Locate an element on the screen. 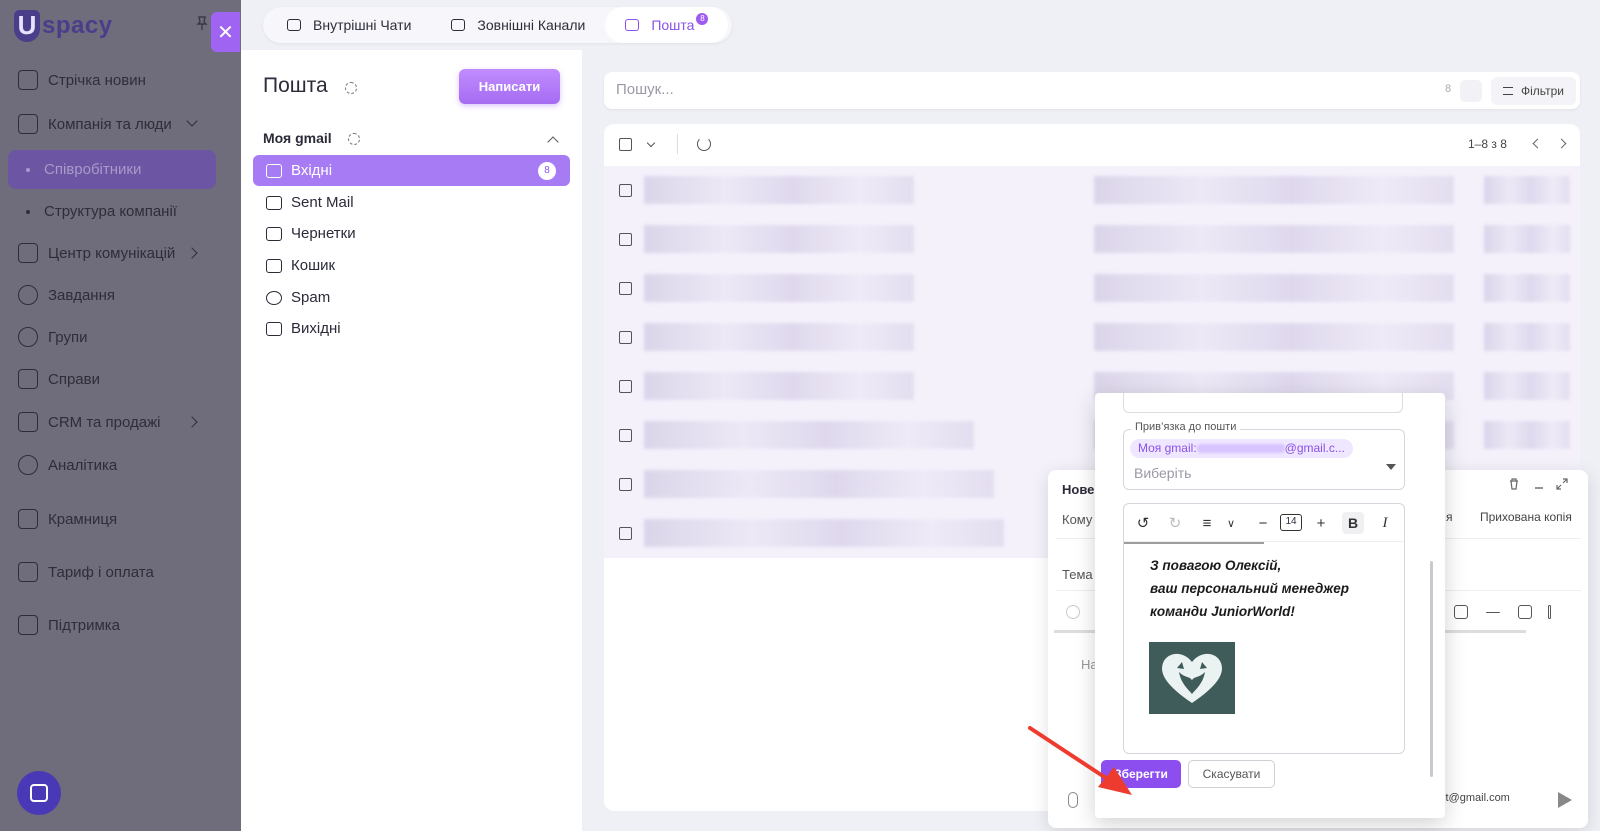 The height and width of the screenshot is (831, 1600). chevron-left-icon is located at coordinates (1537, 143).